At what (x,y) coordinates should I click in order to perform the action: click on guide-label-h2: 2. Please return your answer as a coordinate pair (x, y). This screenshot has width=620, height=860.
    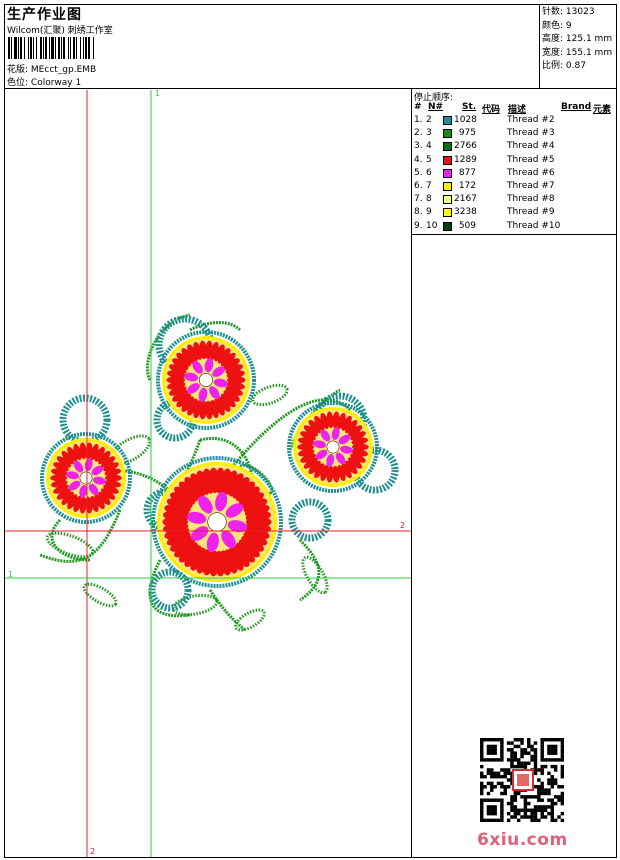
    Looking at the image, I should click on (403, 525).